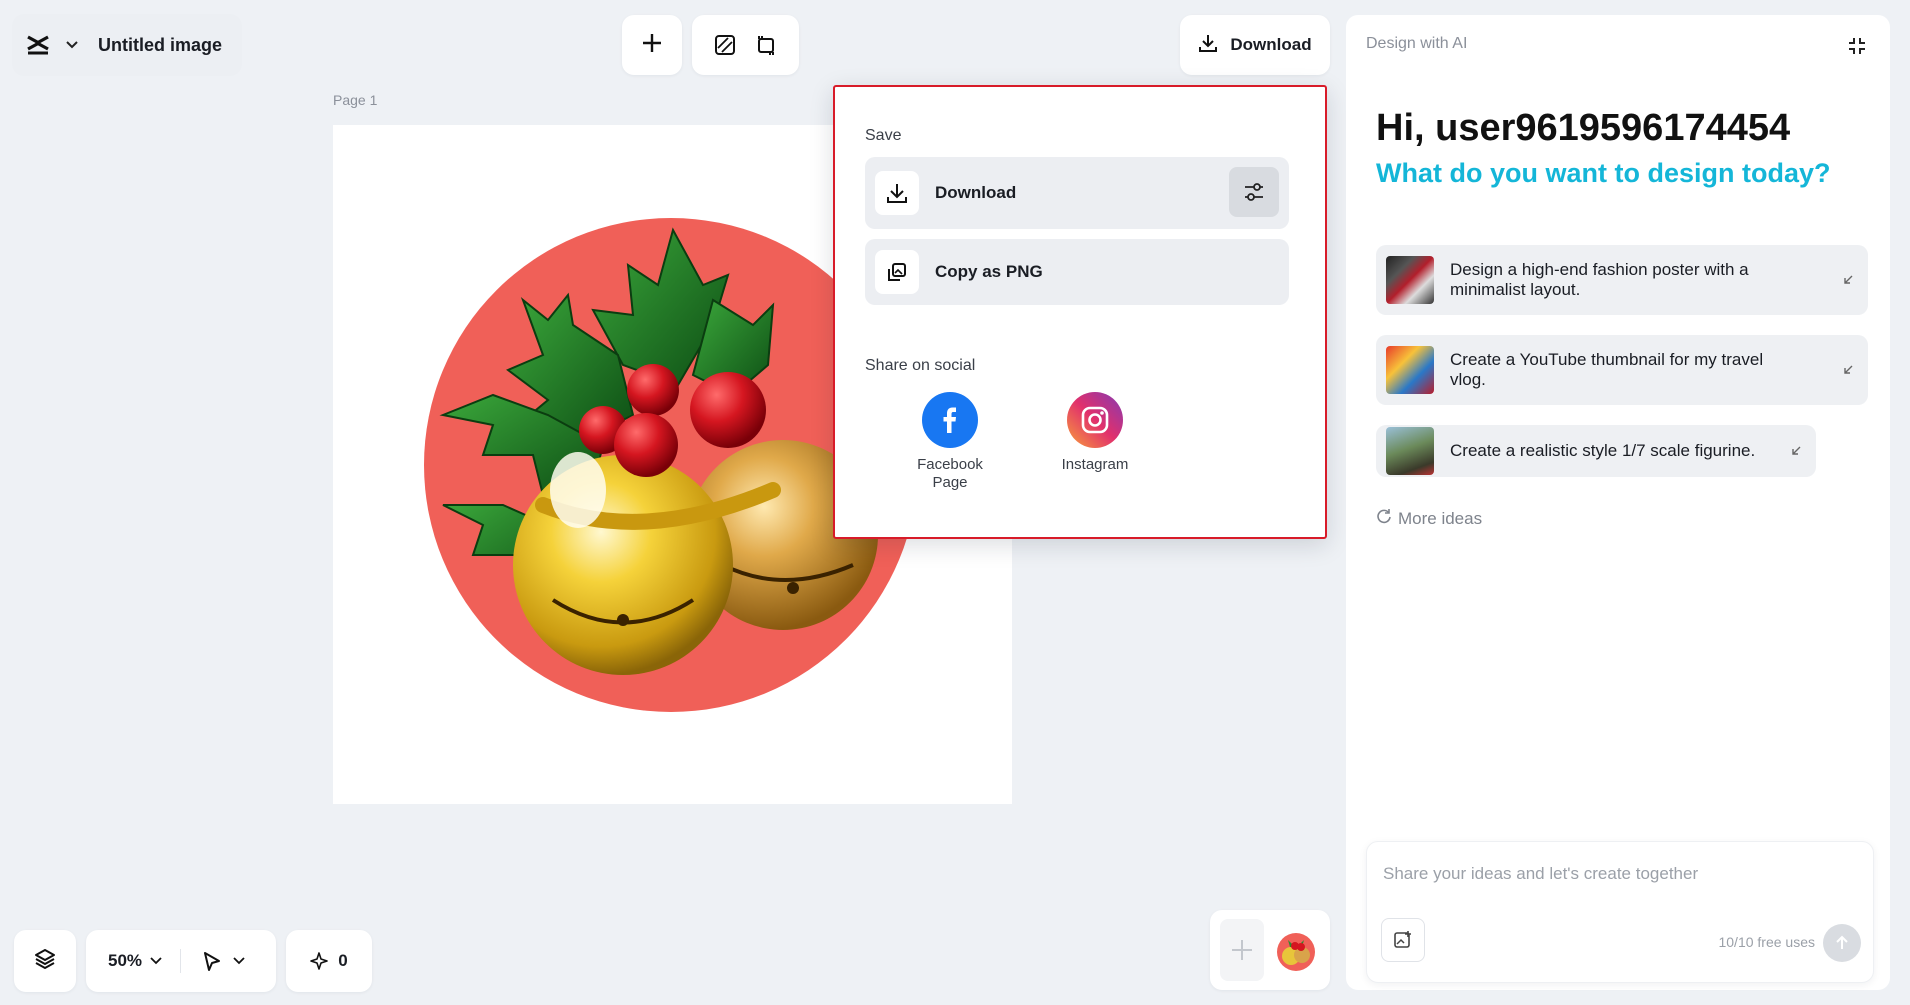 This screenshot has width=1910, height=1005. I want to click on facebook-label-line2: Page, so click(950, 482).